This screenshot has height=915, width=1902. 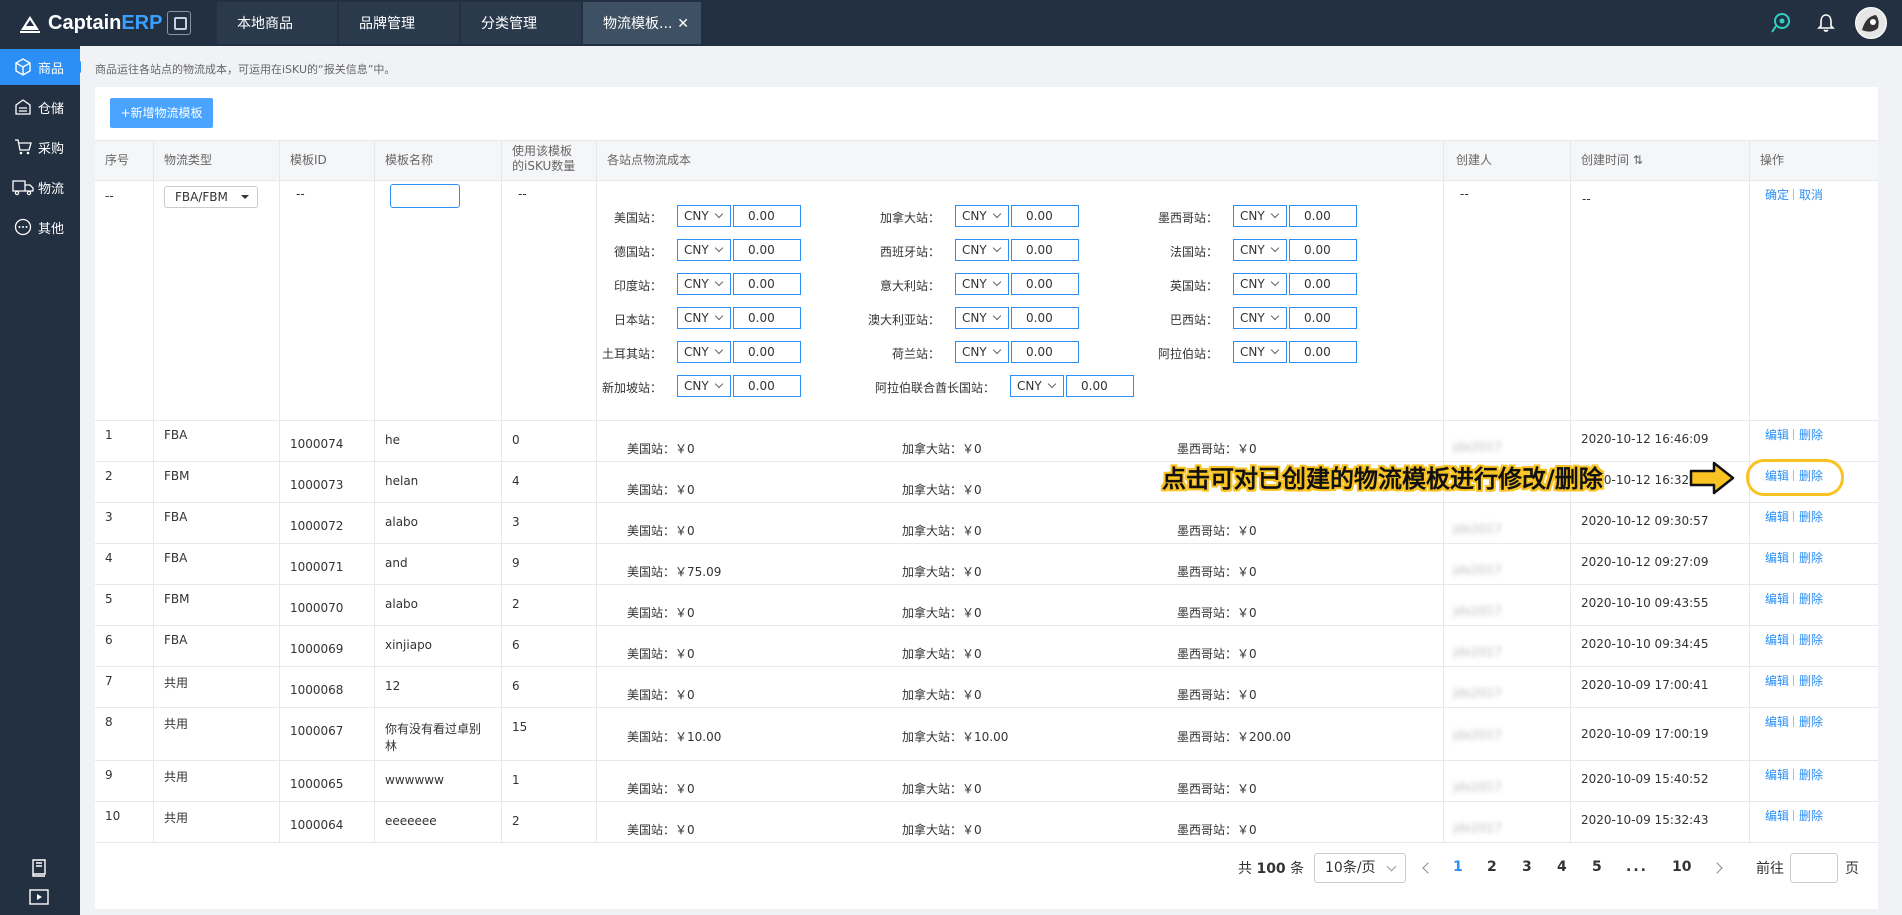 I want to click on edit-row-id: --, so click(x=300, y=194).